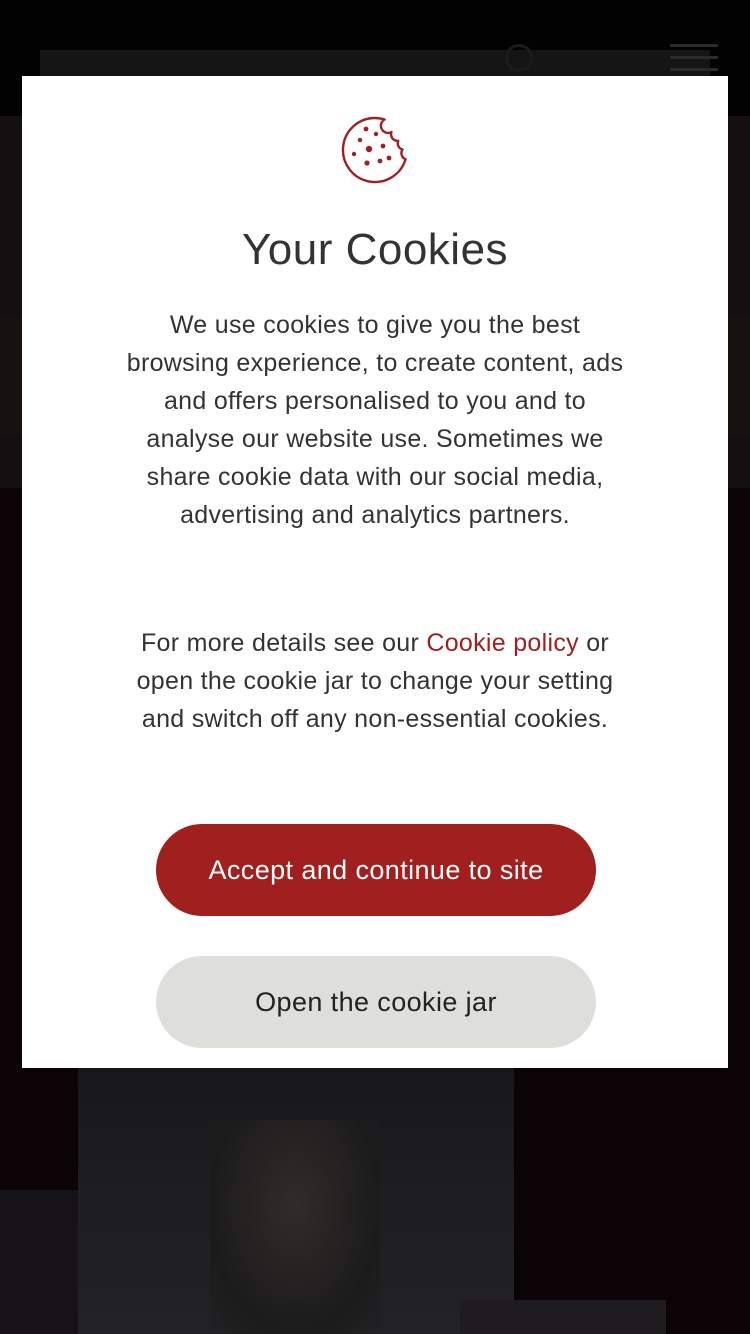 The height and width of the screenshot is (1334, 750). What do you see at coordinates (283, 643) in the screenshot?
I see `cookie-details-prefix: For more details see our` at bounding box center [283, 643].